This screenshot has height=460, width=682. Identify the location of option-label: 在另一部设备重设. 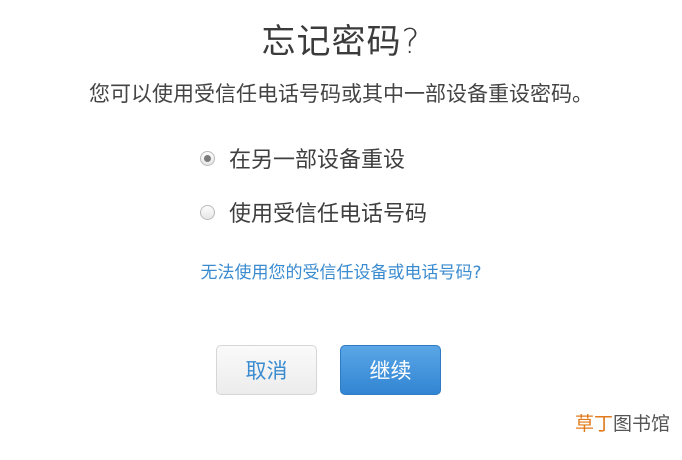
(317, 160).